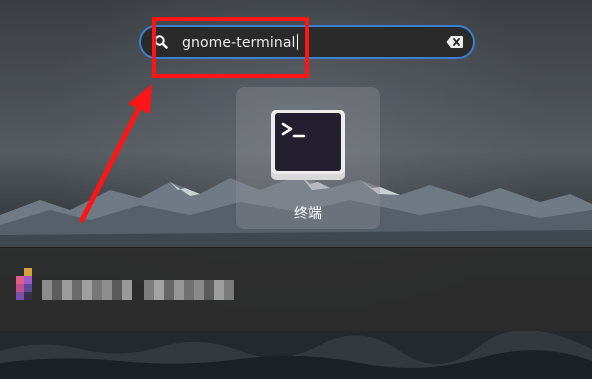  Describe the element at coordinates (455, 42) in the screenshot. I see `backspace-clear-icon` at that location.